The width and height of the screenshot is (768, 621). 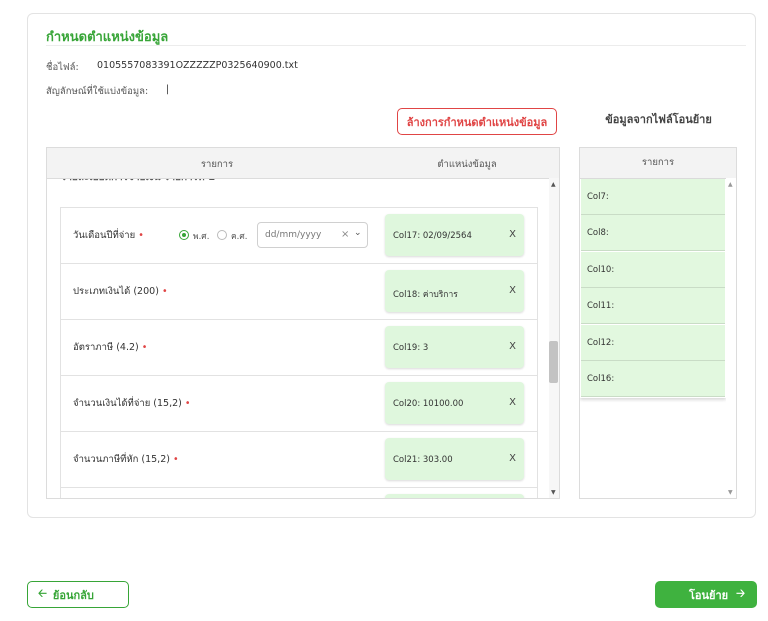 What do you see at coordinates (653, 343) in the screenshot?
I see `source-column-item: Col12:` at bounding box center [653, 343].